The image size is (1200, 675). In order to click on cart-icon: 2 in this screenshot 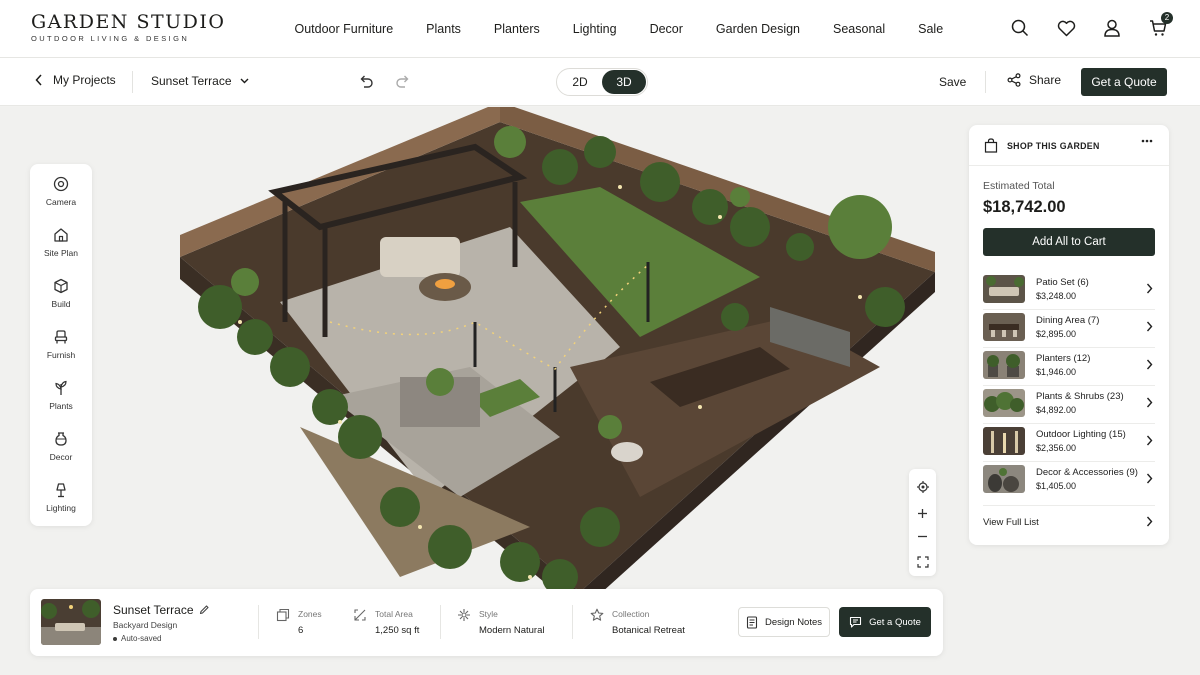, I will do `click(1160, 26)`.